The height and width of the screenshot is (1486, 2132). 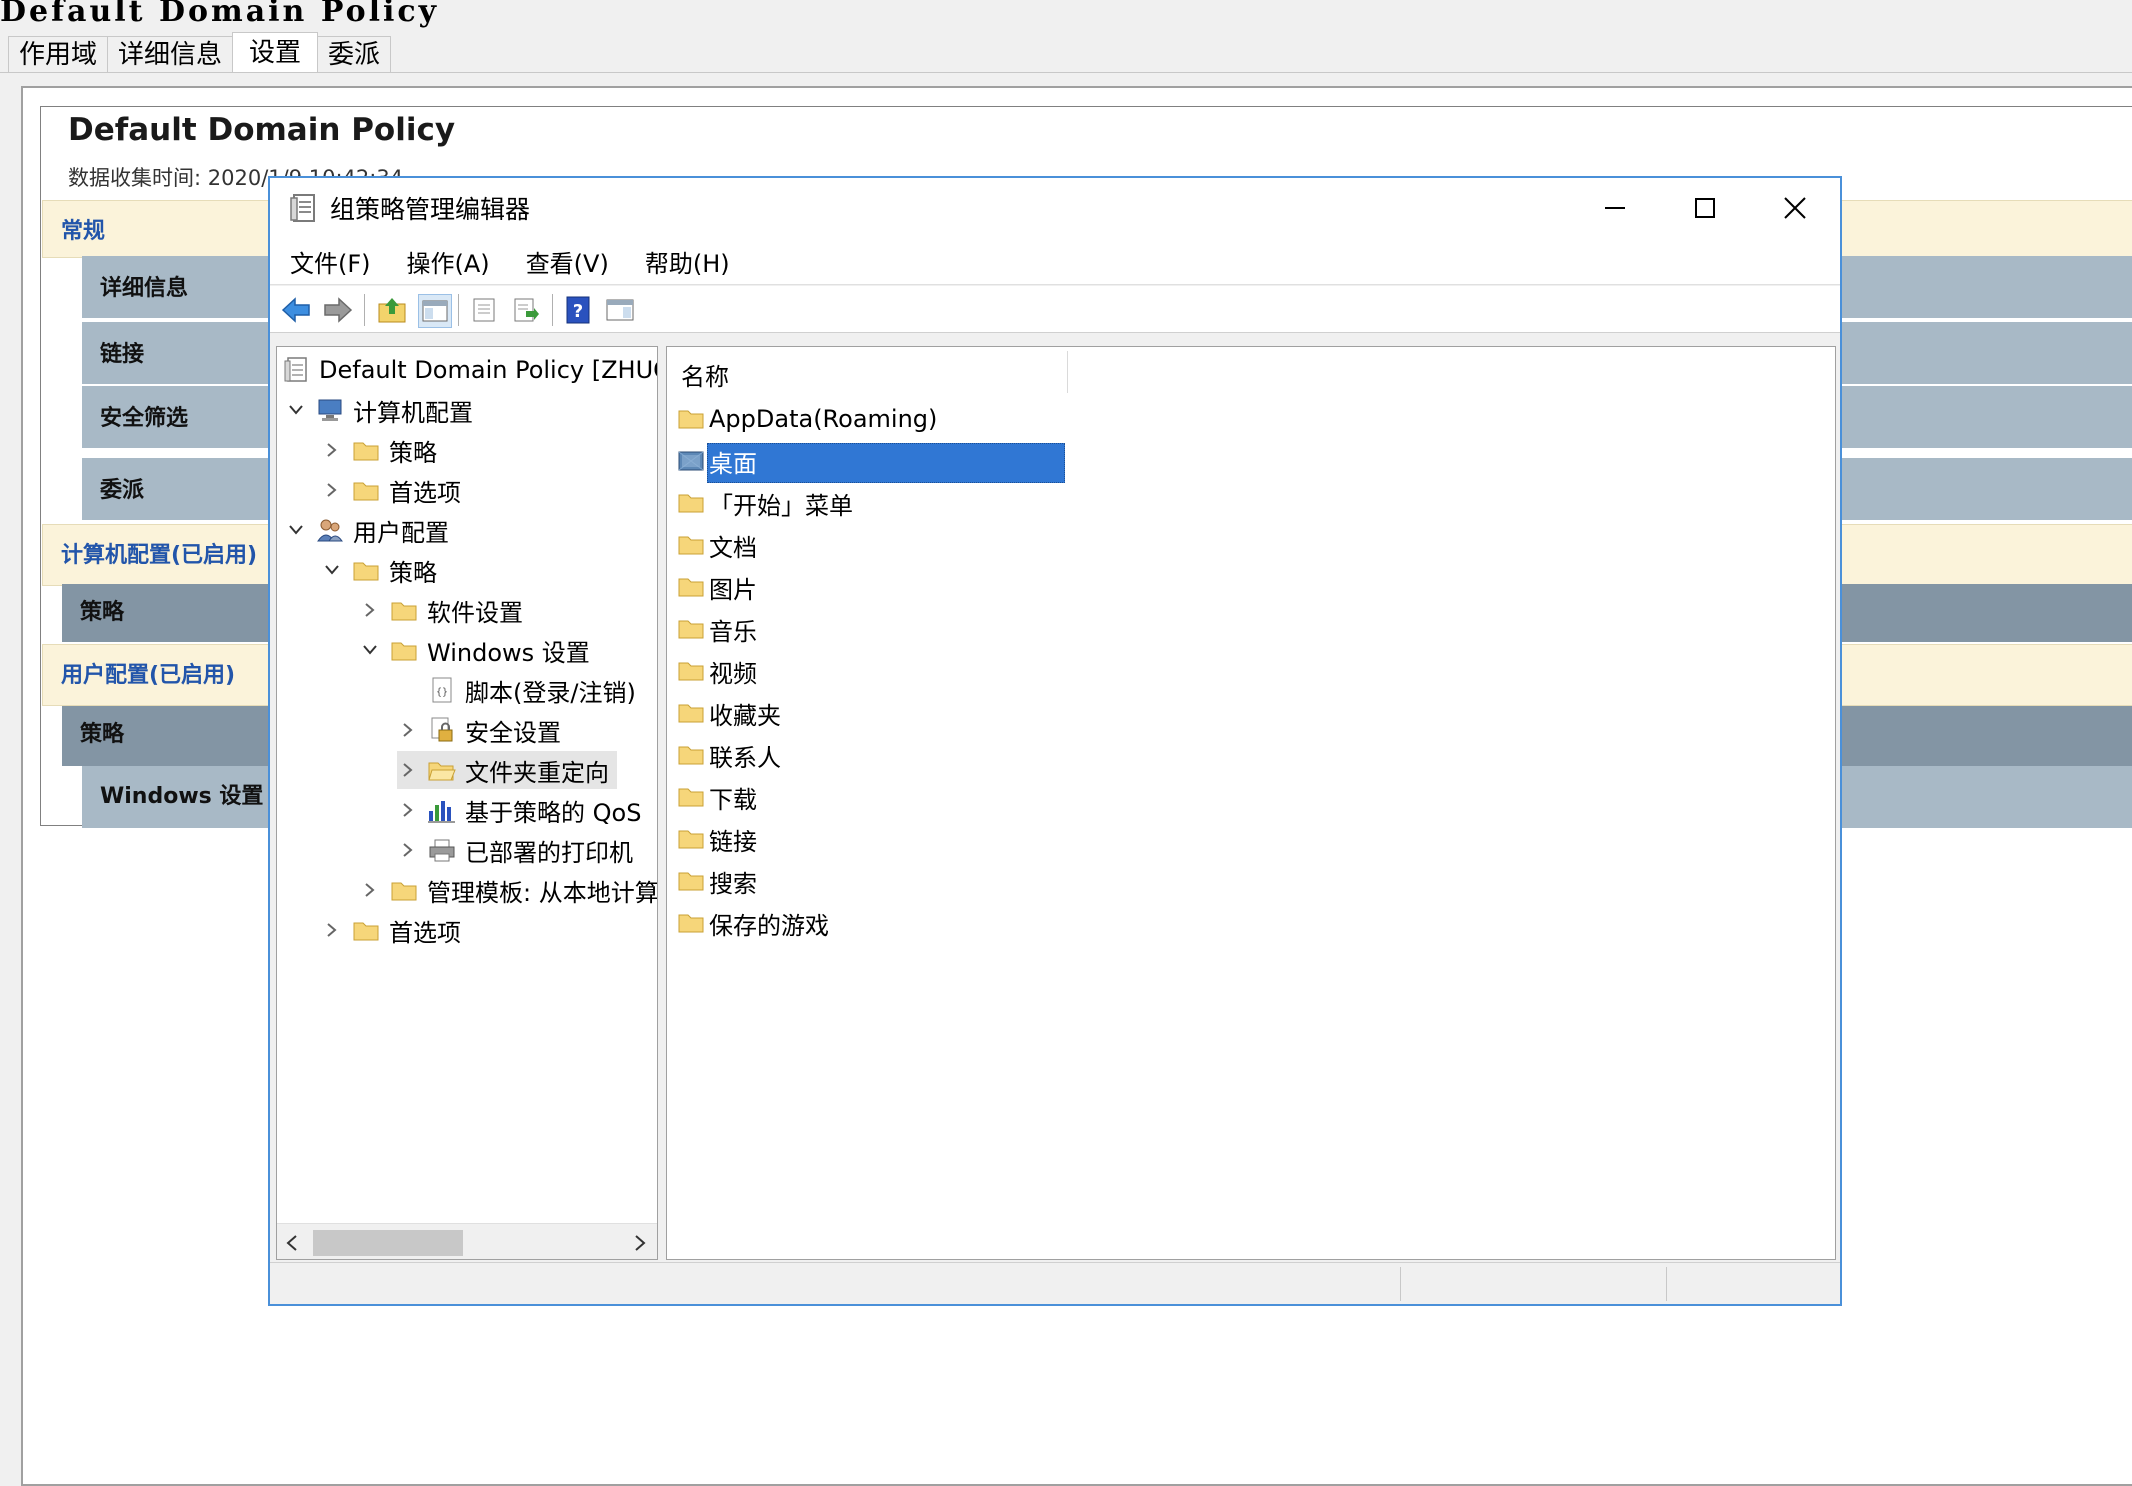 I want to click on properties-button, so click(x=484, y=310).